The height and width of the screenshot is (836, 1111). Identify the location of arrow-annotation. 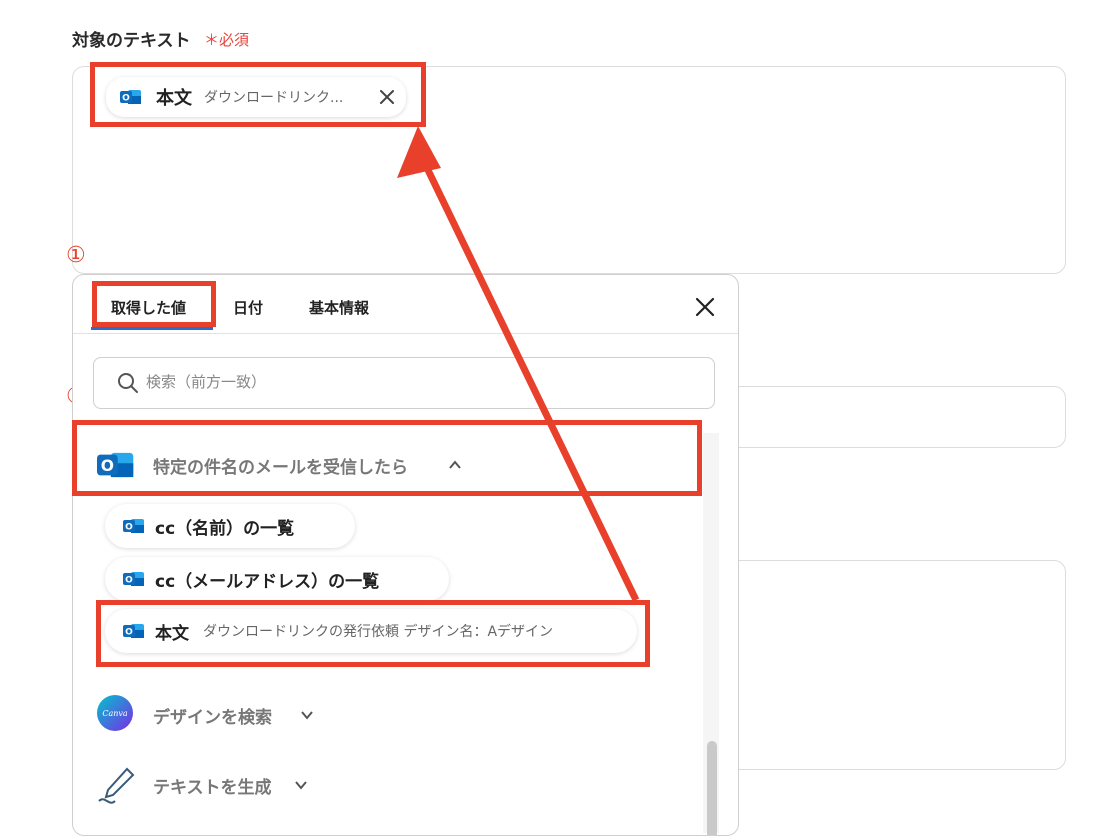
(518, 364).